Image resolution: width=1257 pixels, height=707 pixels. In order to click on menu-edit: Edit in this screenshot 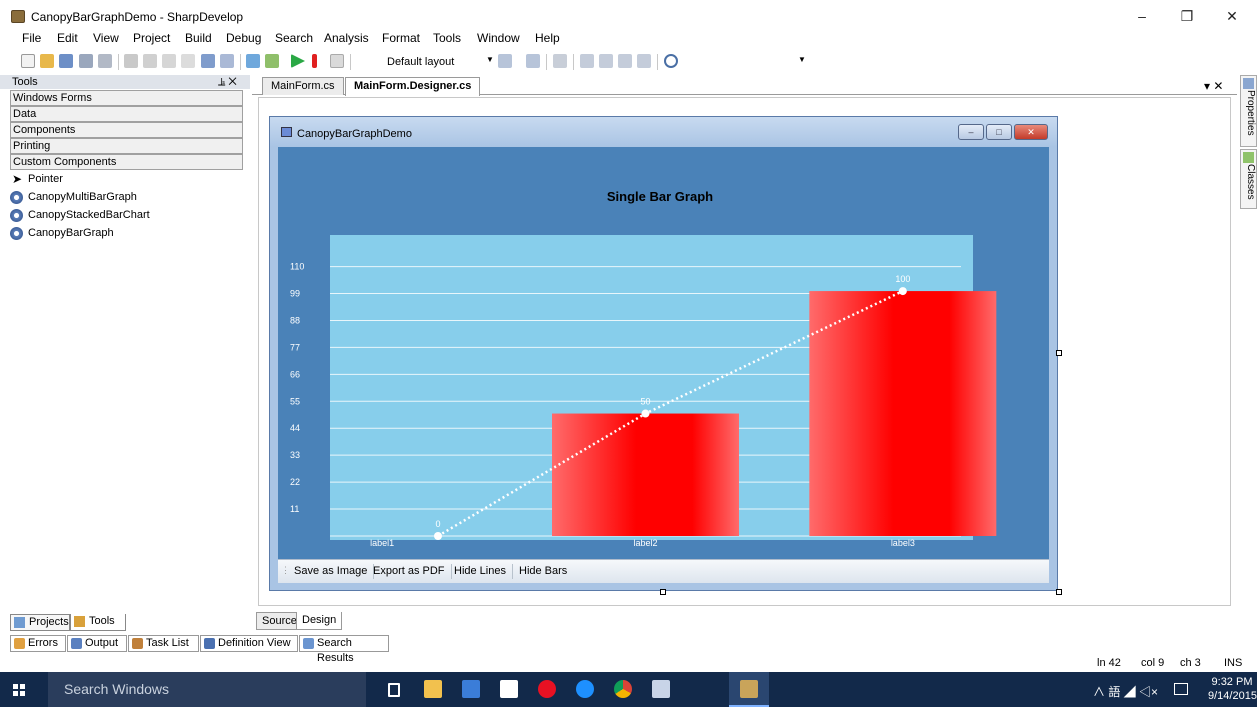, I will do `click(67, 38)`.